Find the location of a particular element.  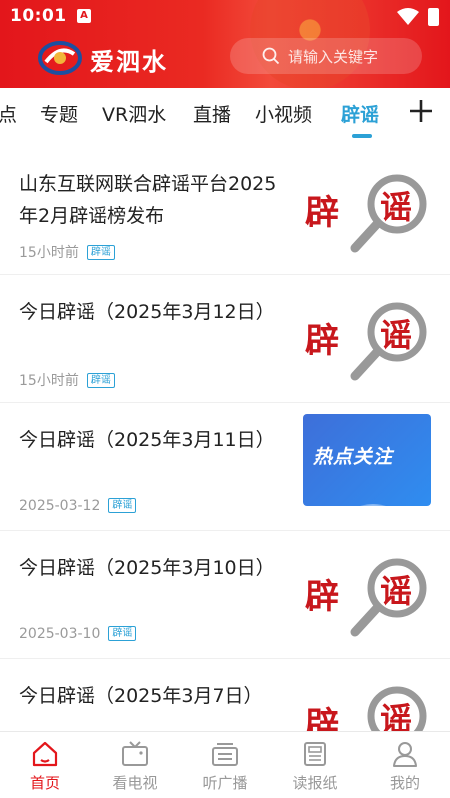

article-title: 山东互联网联合辟谣平台2025年2月辟谣榜发布 is located at coordinates (148, 200).